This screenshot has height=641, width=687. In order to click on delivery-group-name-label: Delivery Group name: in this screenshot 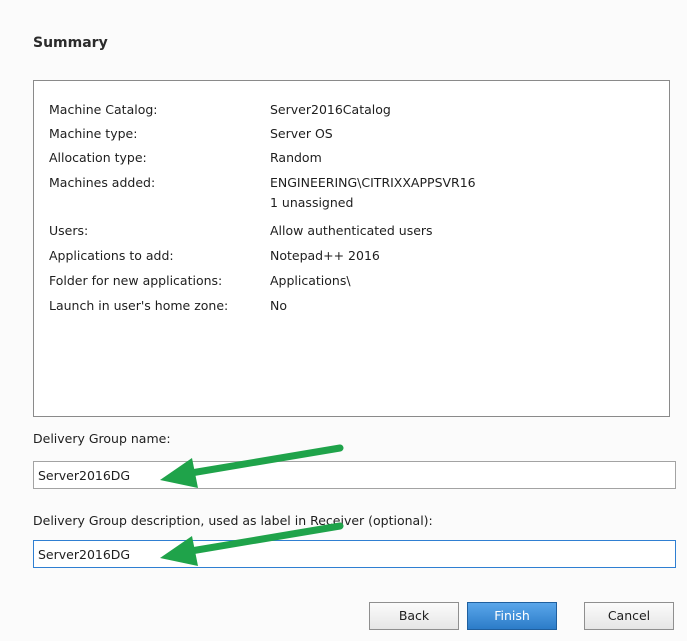, I will do `click(102, 438)`.